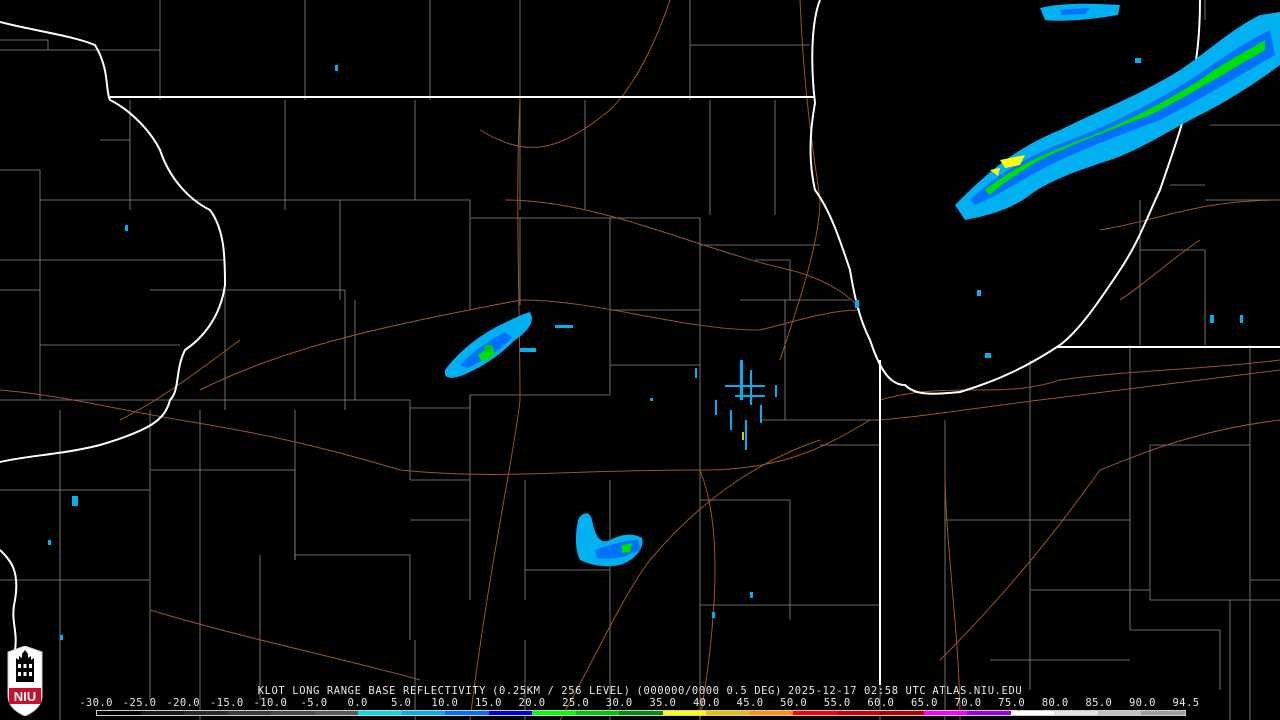  Describe the element at coordinates (488, 703) in the screenshot. I see `scale-label: 15.0` at that location.